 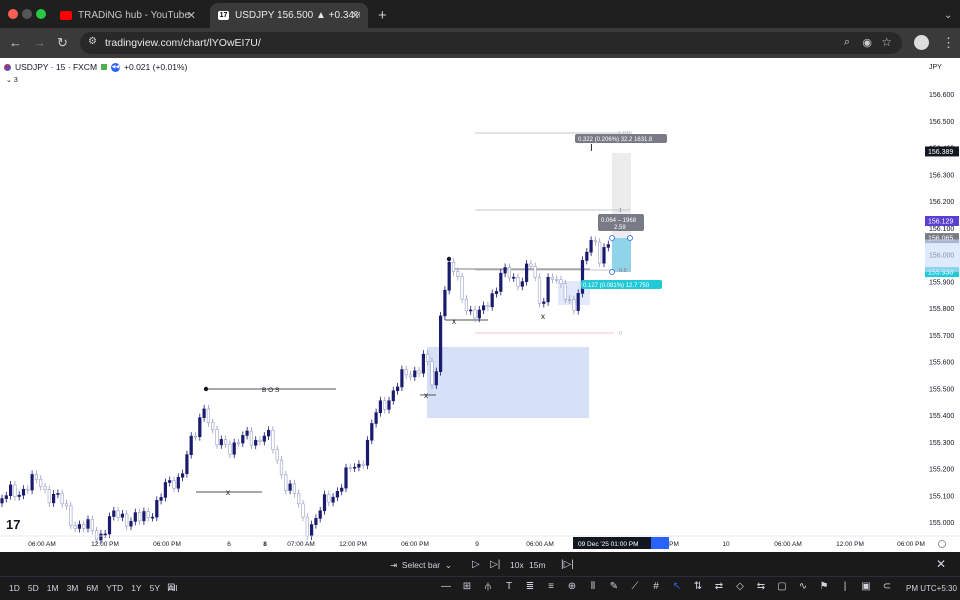 I want to click on long-position-icon: ⇅, so click(x=698, y=587).